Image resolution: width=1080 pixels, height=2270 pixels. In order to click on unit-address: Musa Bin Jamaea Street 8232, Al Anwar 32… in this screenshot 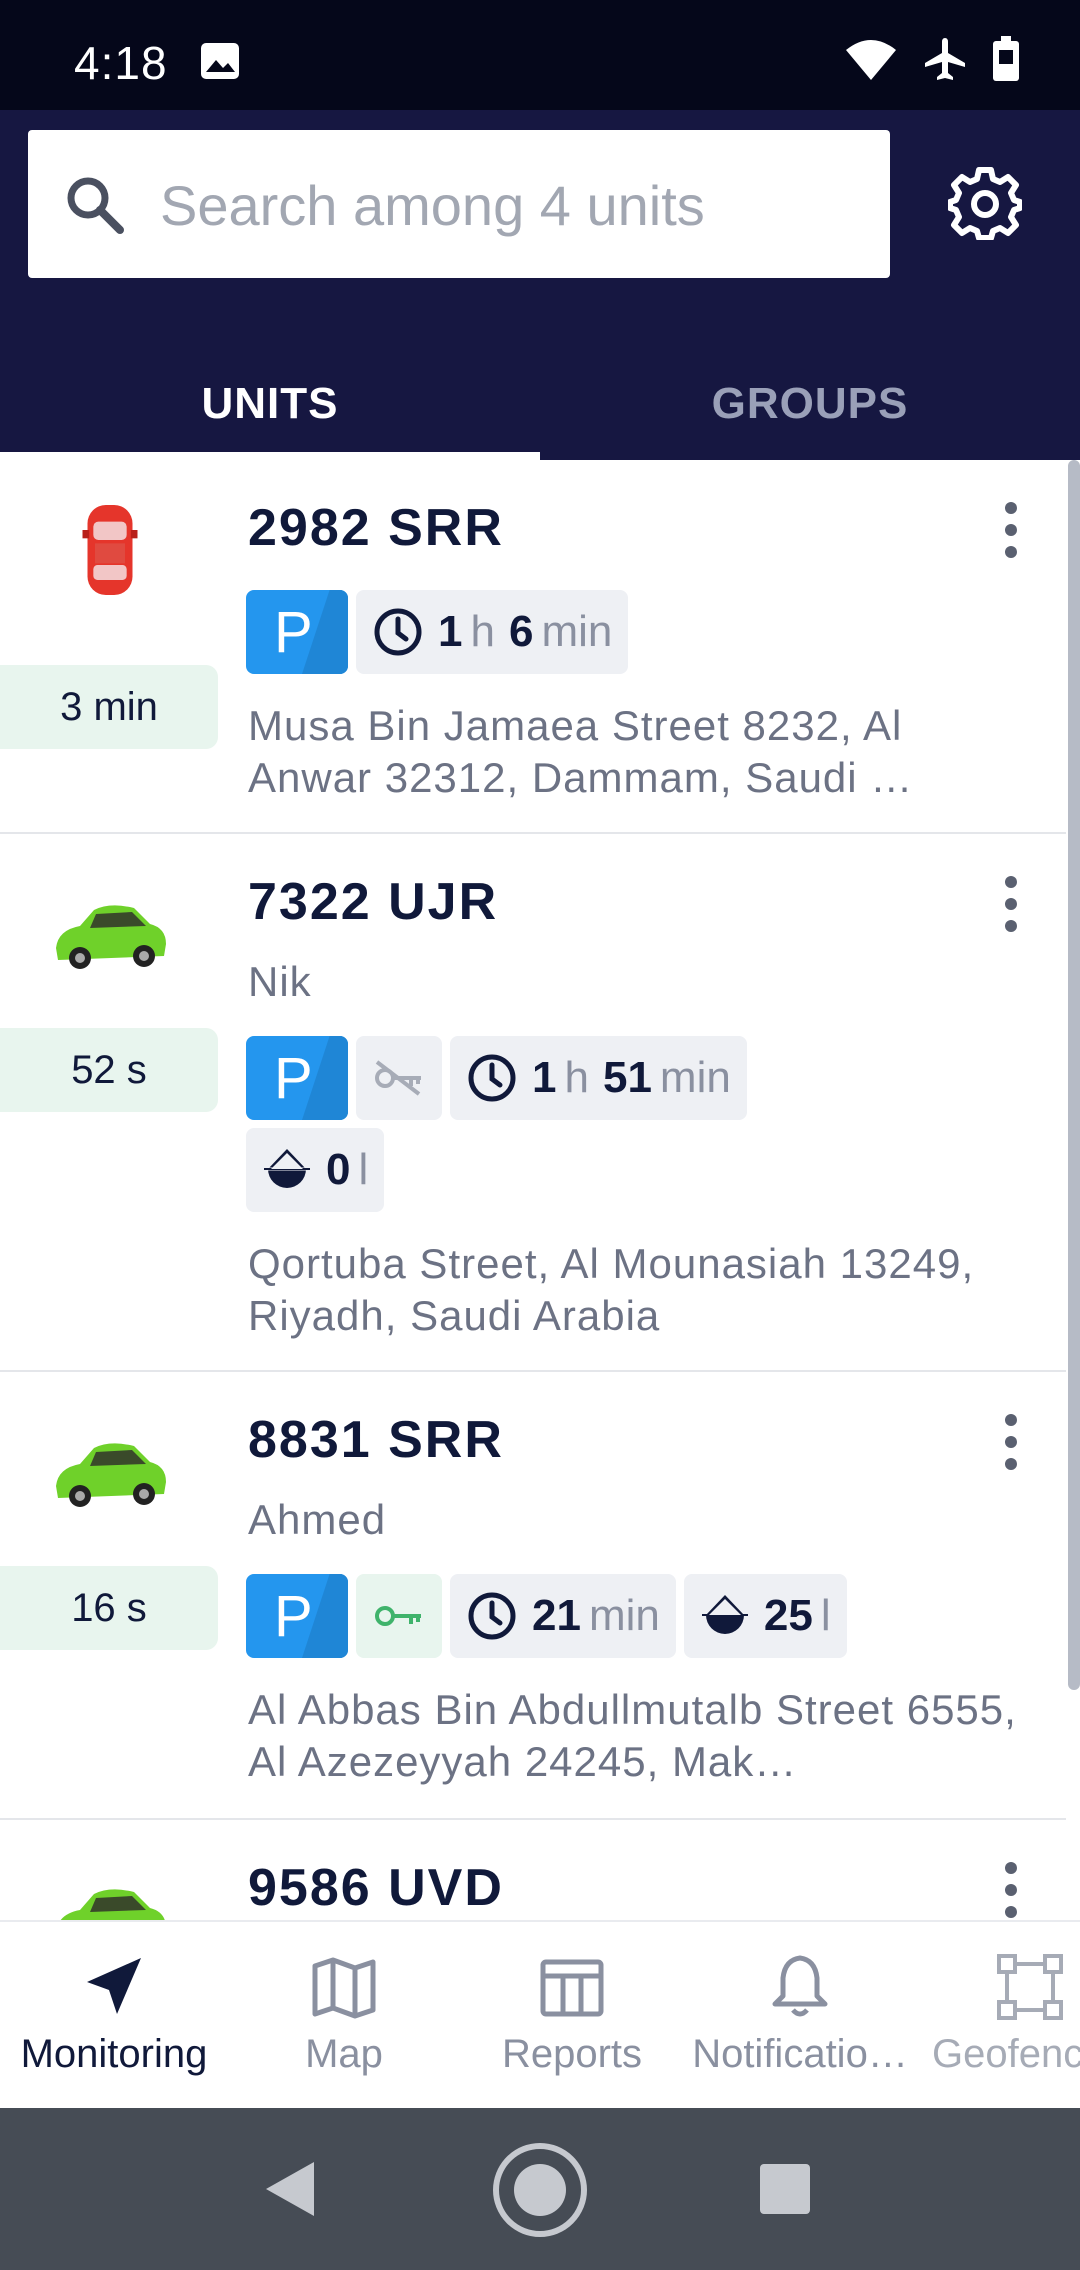, I will do `click(581, 751)`.